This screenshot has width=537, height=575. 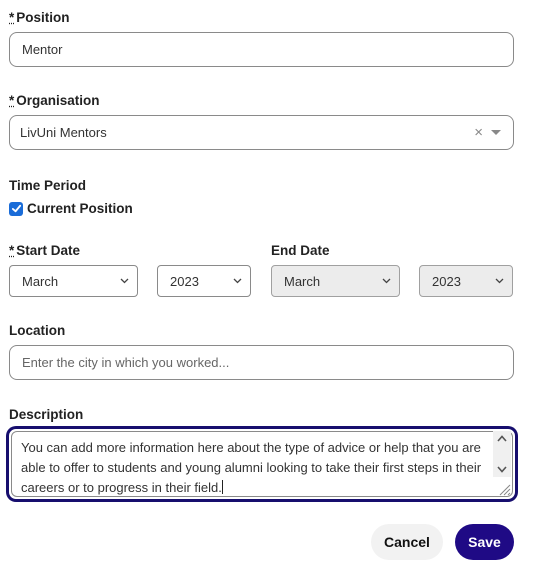 What do you see at coordinates (42, 49) in the screenshot?
I see `position-value: Mentor` at bounding box center [42, 49].